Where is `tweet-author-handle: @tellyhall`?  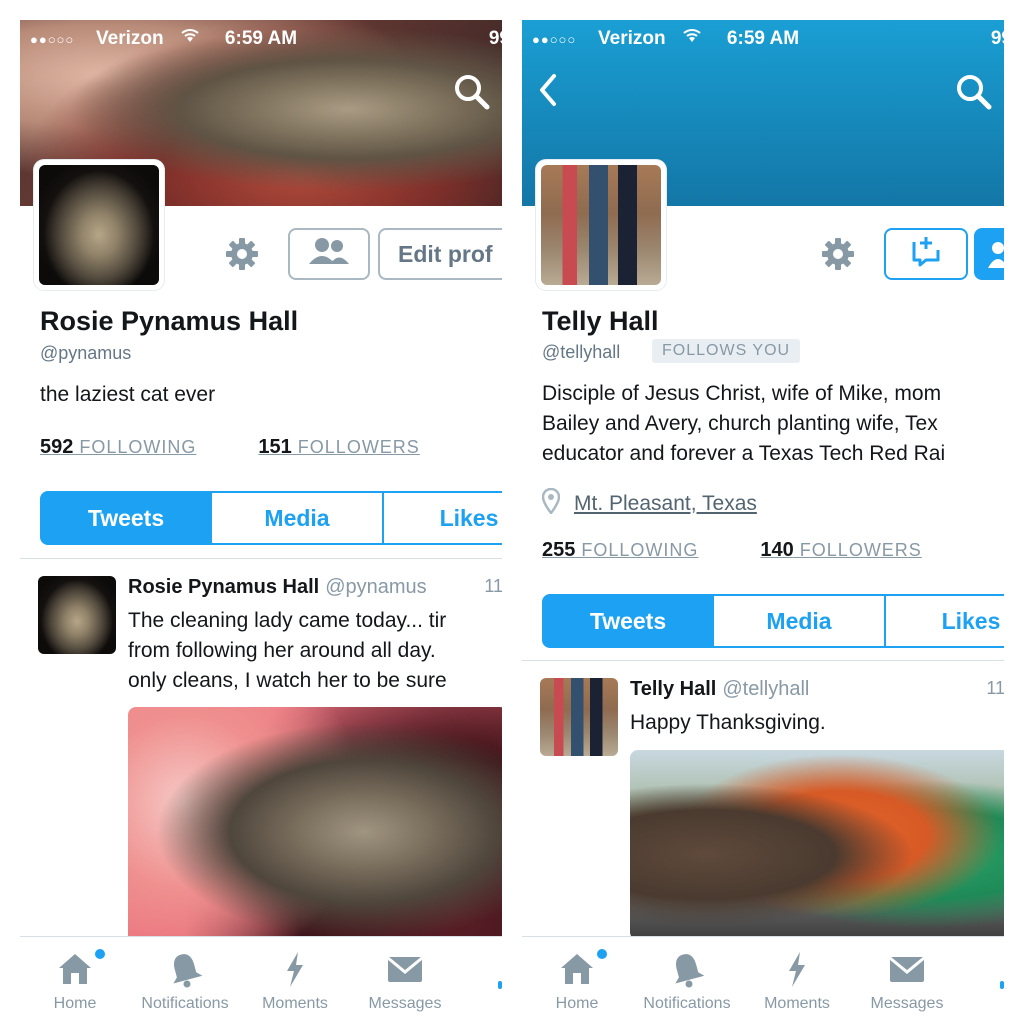
tweet-author-handle: @tellyhall is located at coordinates (766, 689).